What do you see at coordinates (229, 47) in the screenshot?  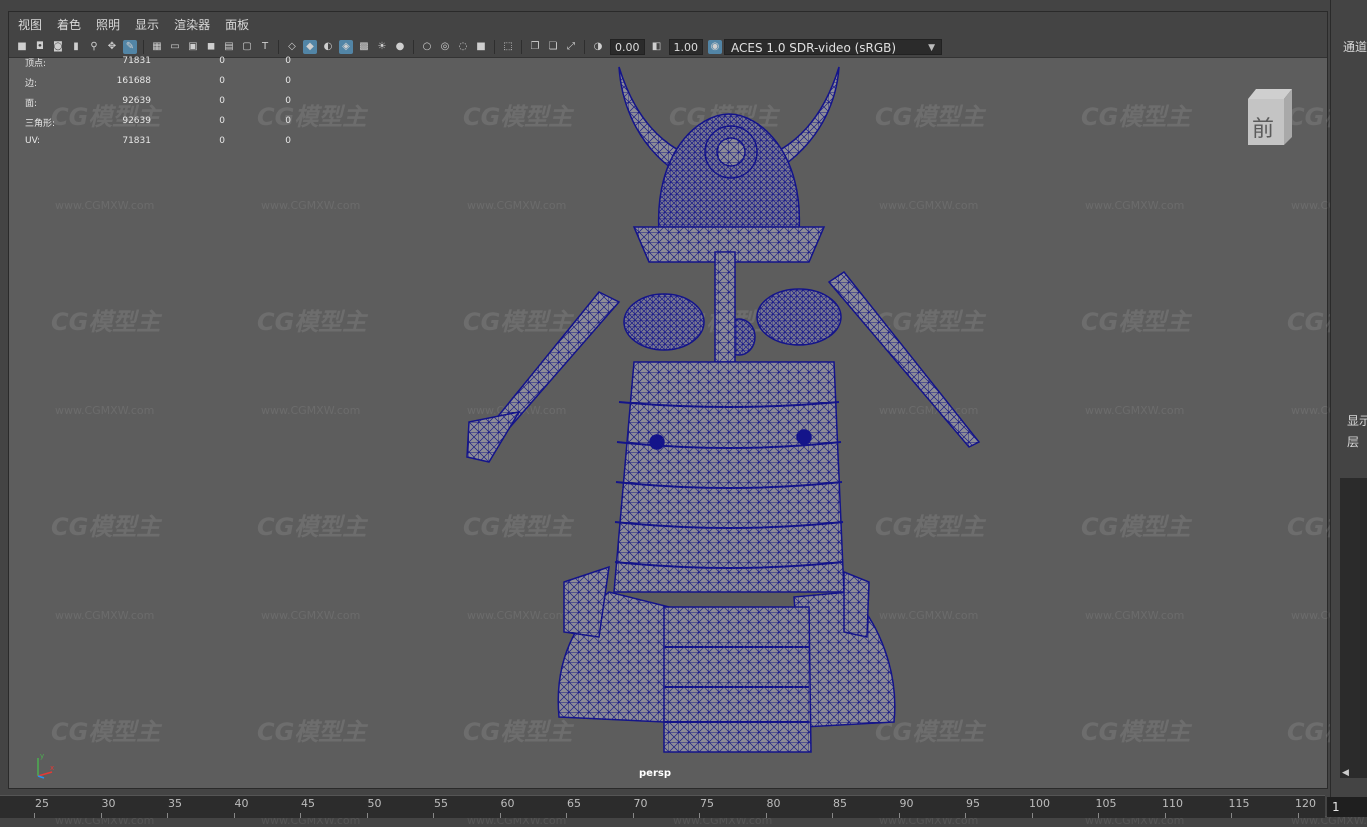 I see `field-chart-icon: ▤` at bounding box center [229, 47].